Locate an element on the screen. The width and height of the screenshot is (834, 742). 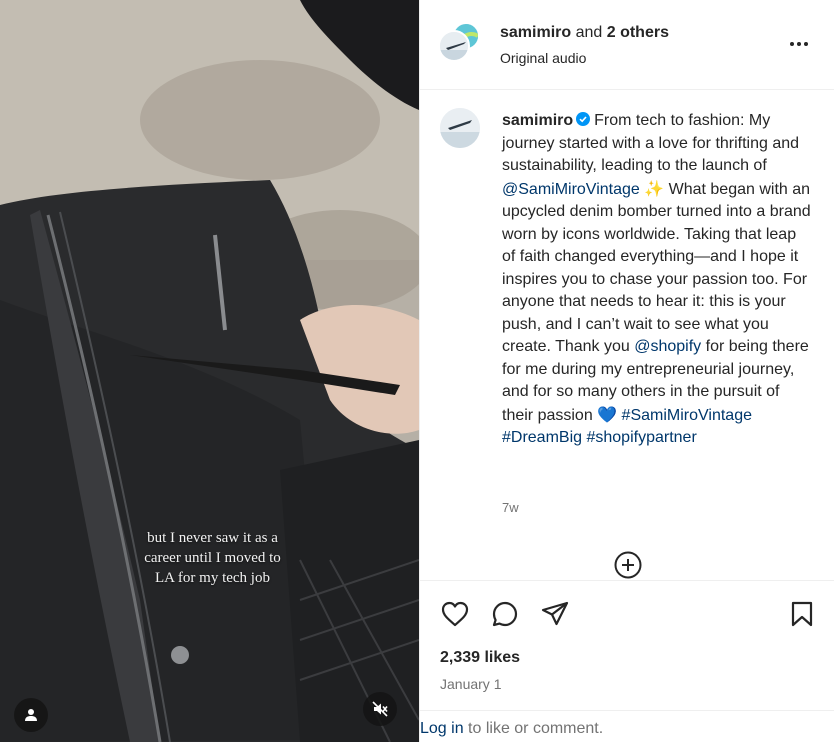
mention-shopify-link: @shopify is located at coordinates (667, 346).